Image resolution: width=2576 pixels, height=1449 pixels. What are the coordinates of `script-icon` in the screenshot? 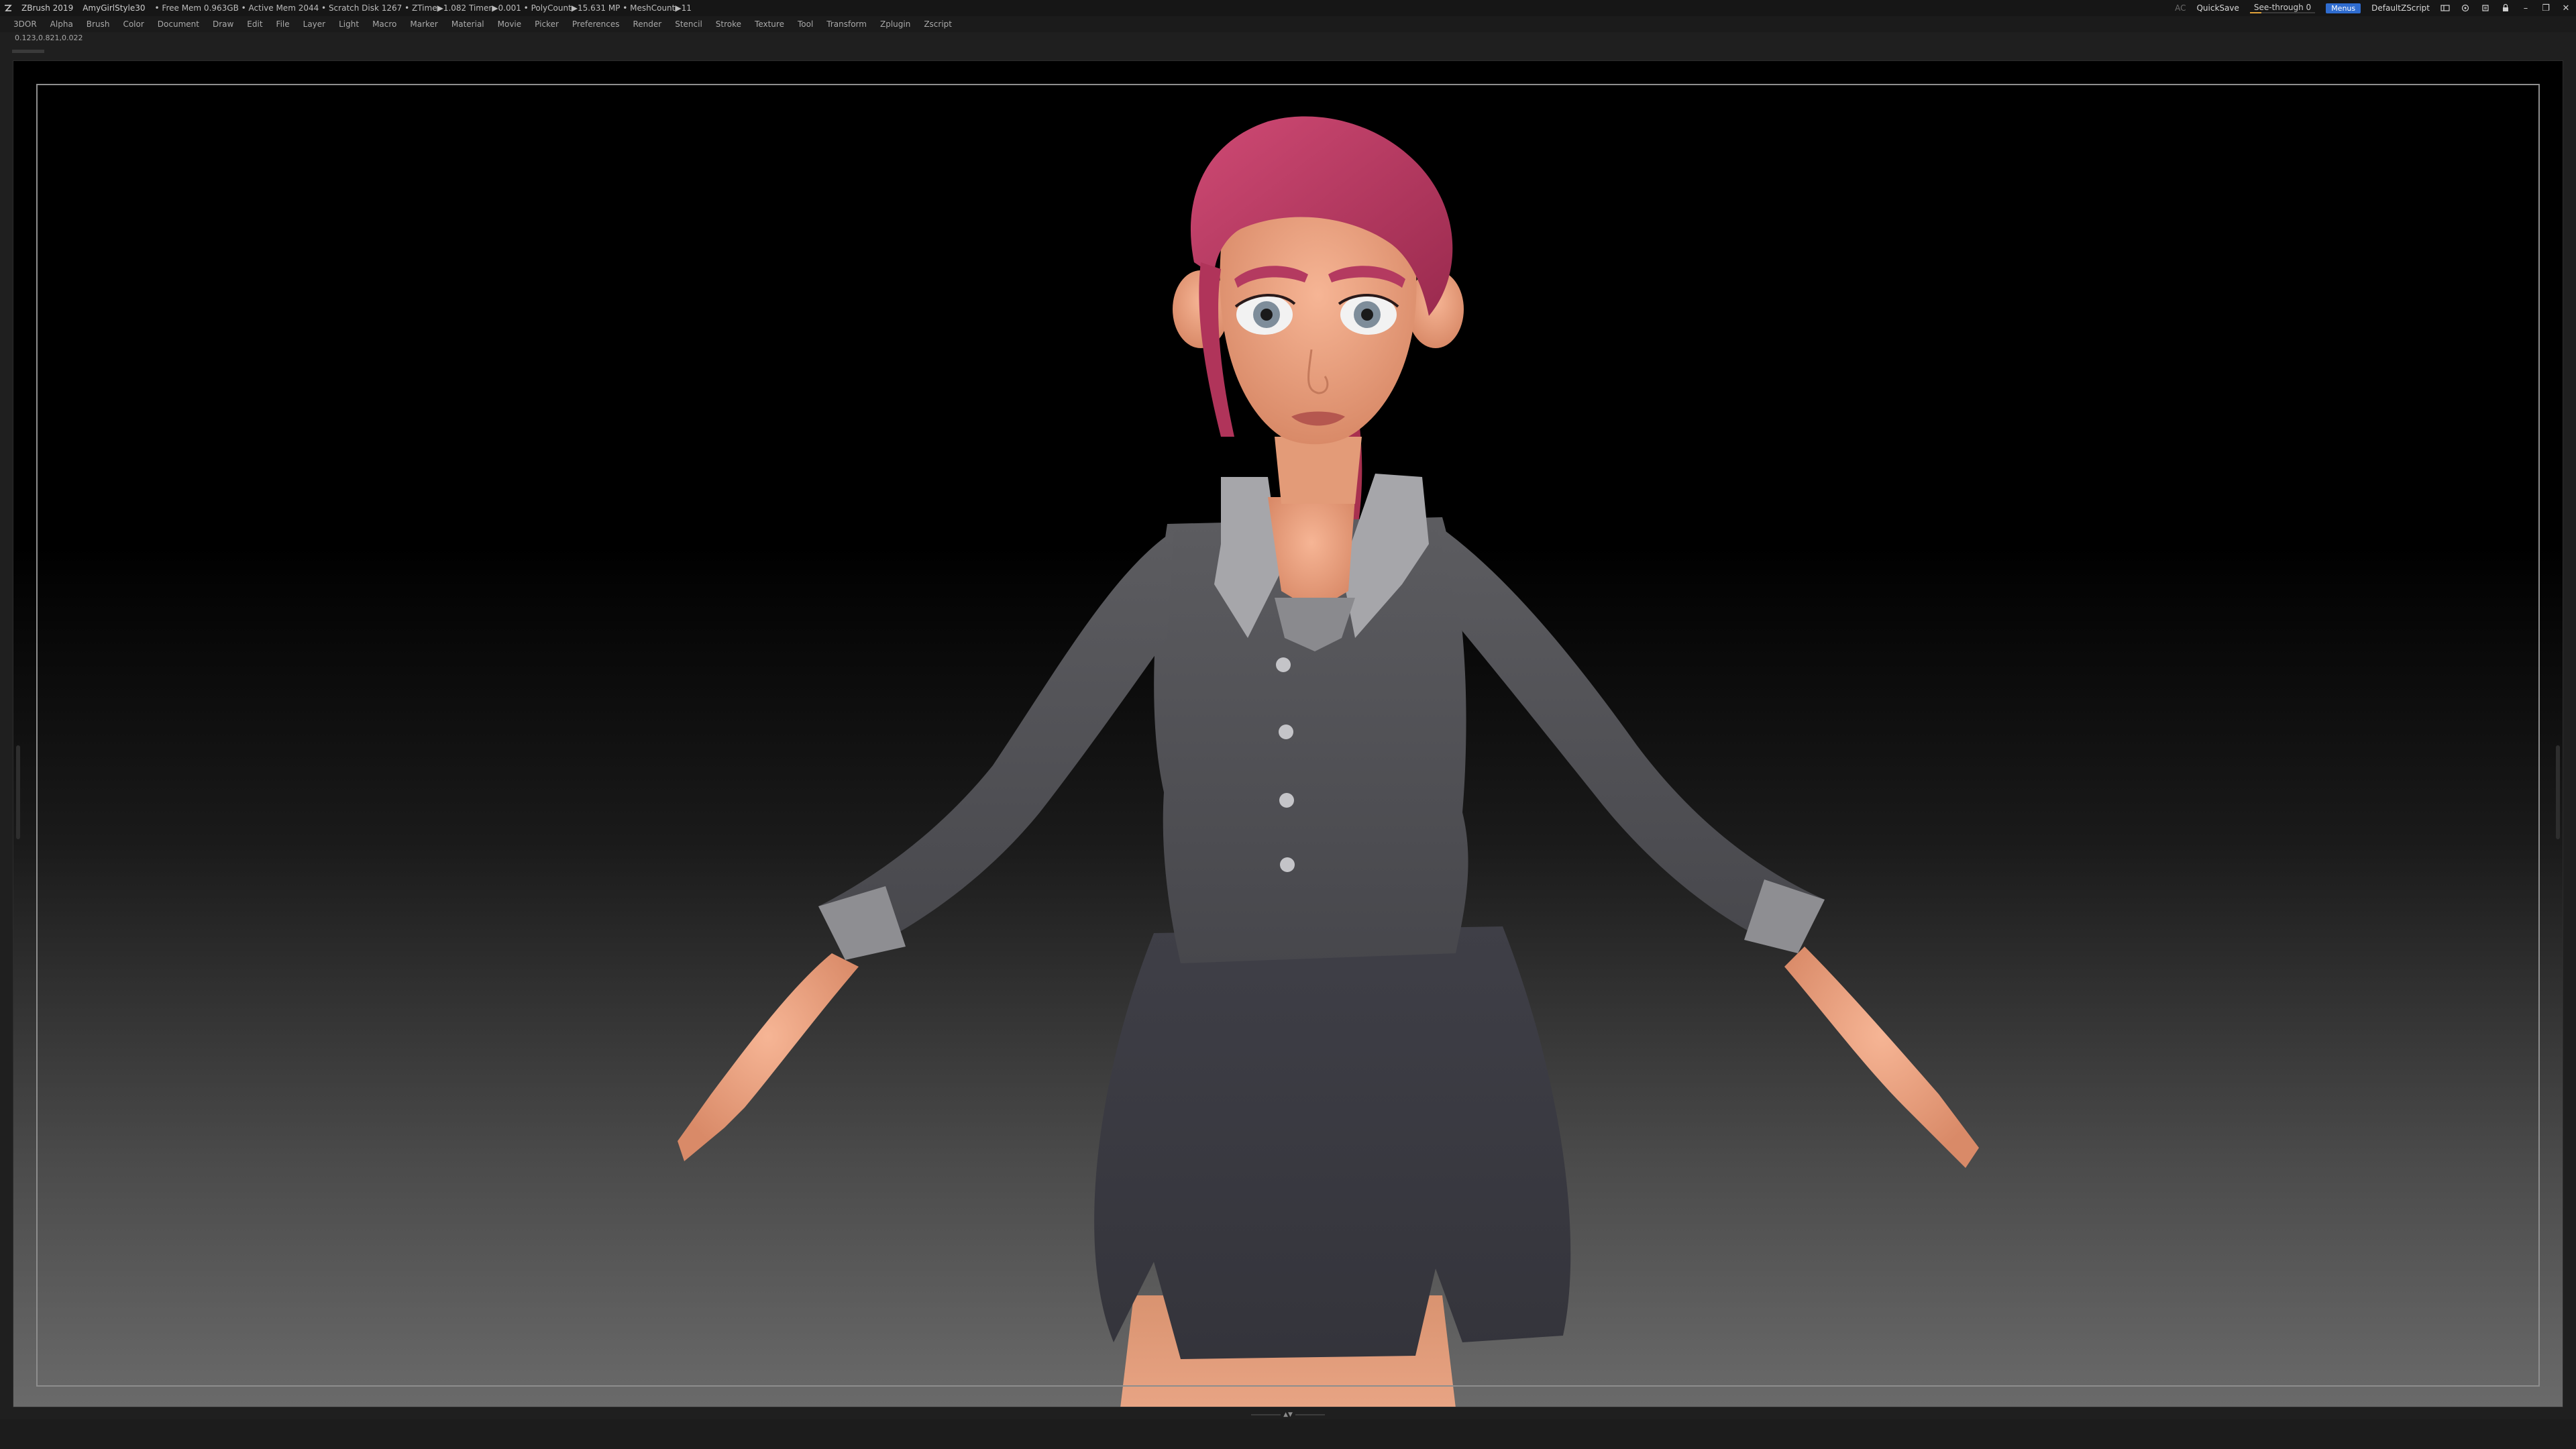 It's located at (2485, 8).